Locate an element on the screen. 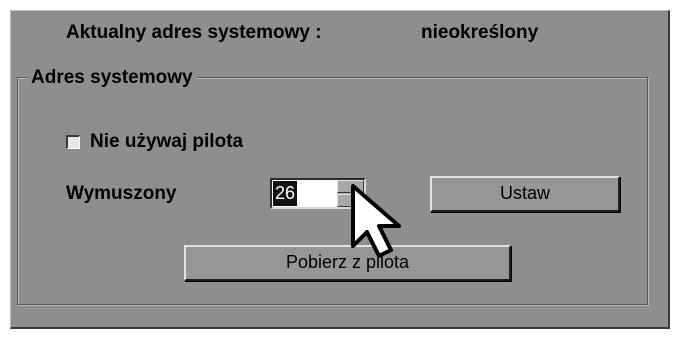  current-address-label: Aktualny adres systemowy : is located at coordinates (194, 32).